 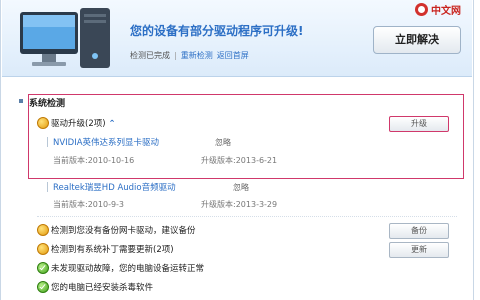 I want to click on check-item: 检测到有系统补丁需要更新(2项), so click(x=112, y=250).